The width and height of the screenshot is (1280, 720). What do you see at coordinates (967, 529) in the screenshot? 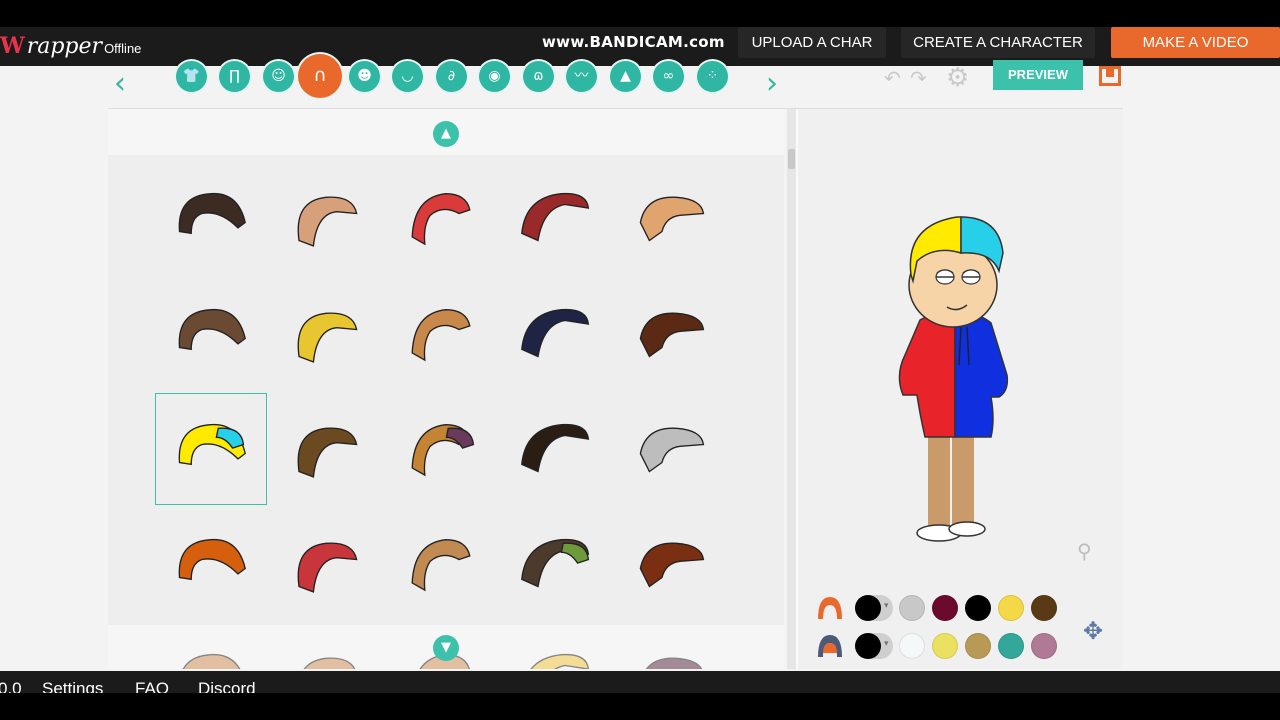
I see `character-right-shoe` at bounding box center [967, 529].